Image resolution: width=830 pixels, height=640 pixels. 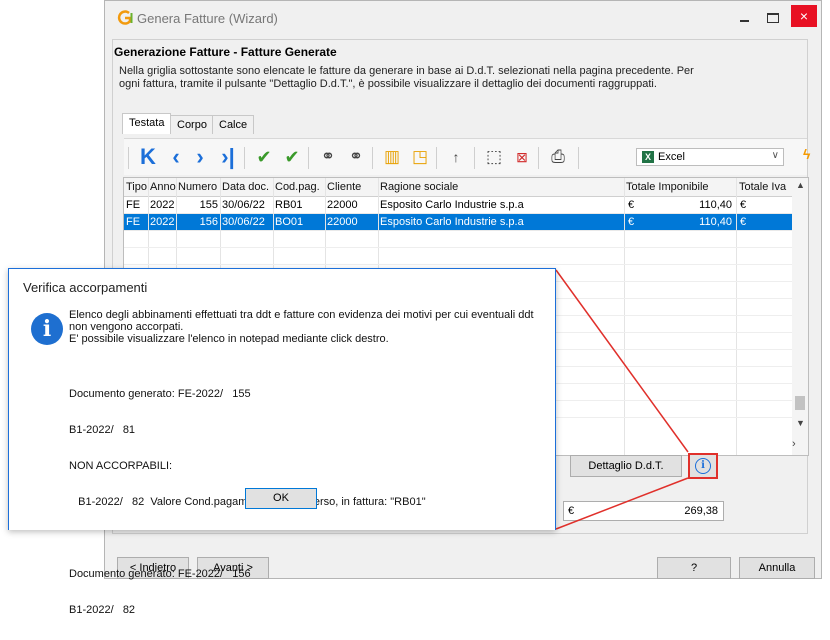 I want to click on toolbar: K ‹ › ›| ✔ ✔ ⚭ ⚭ ▥ ◳ ↑ ⬚ ⊠ ⎙ X Excel ∨, so click(x=465, y=156).